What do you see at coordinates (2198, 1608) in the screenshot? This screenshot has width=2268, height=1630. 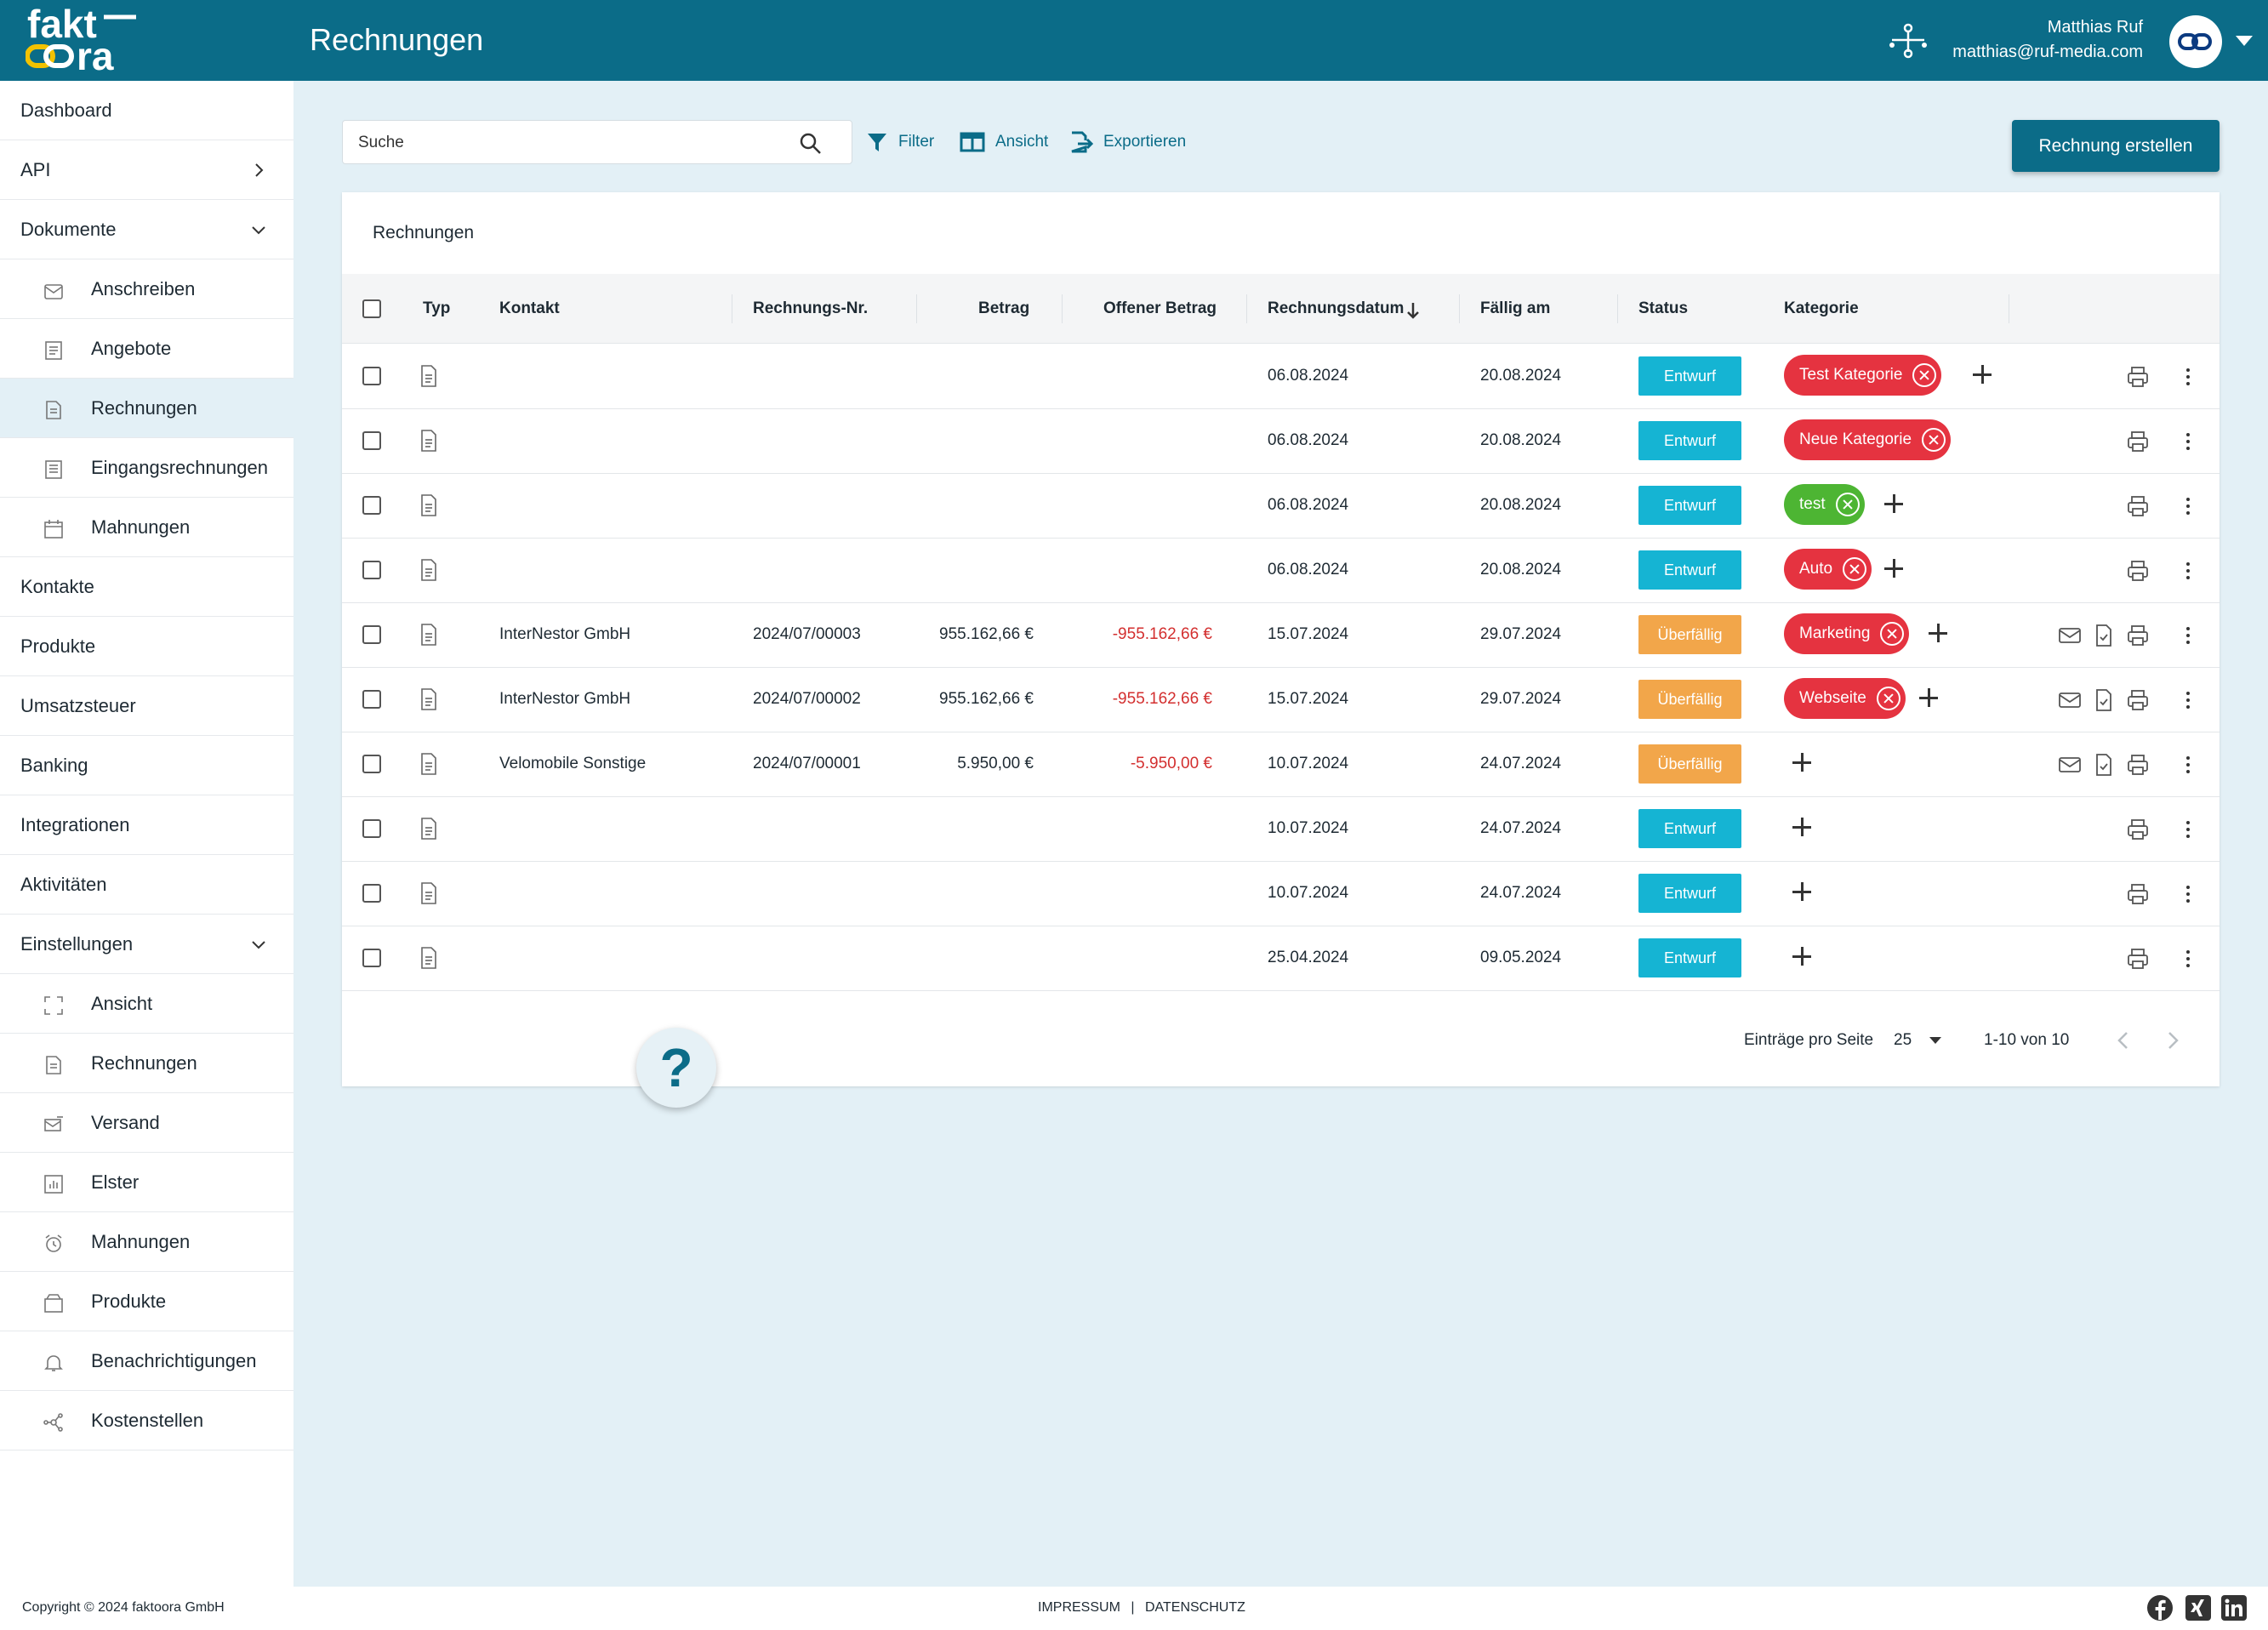 I see `xing-icon` at bounding box center [2198, 1608].